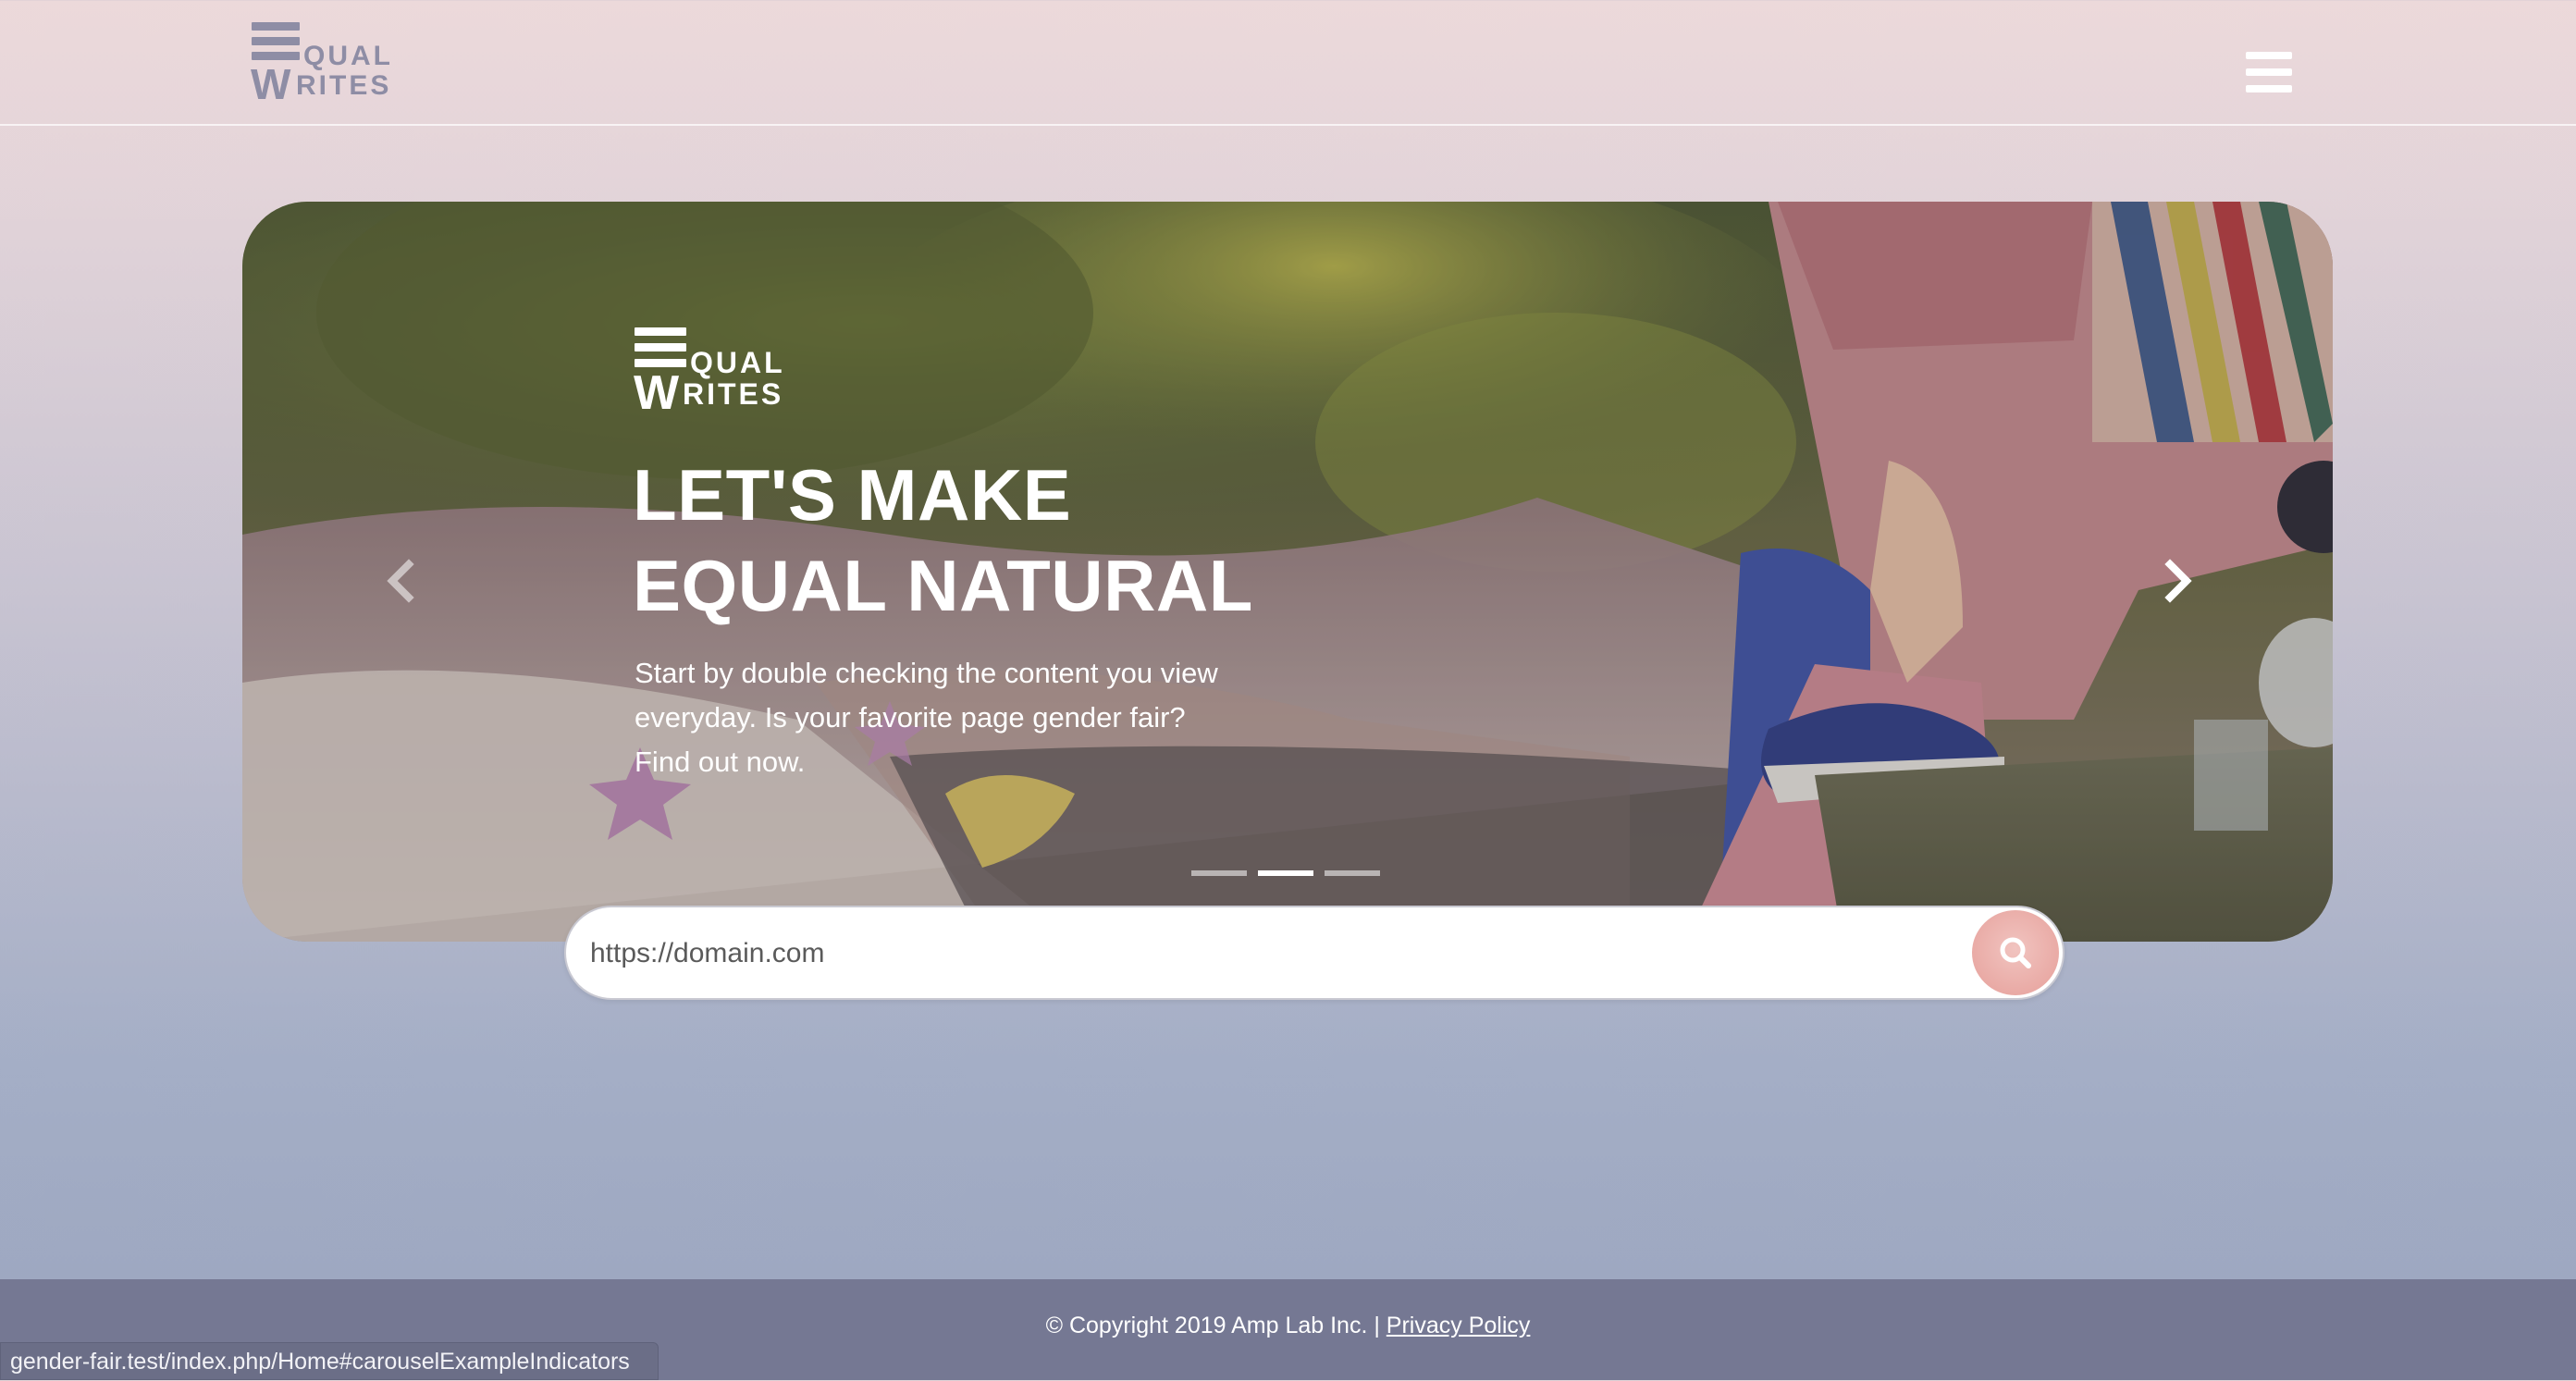 This screenshot has height=1381, width=2576. Describe the element at coordinates (1459, 1325) in the screenshot. I see `privacy-policy-link: Privacy Policy` at that location.